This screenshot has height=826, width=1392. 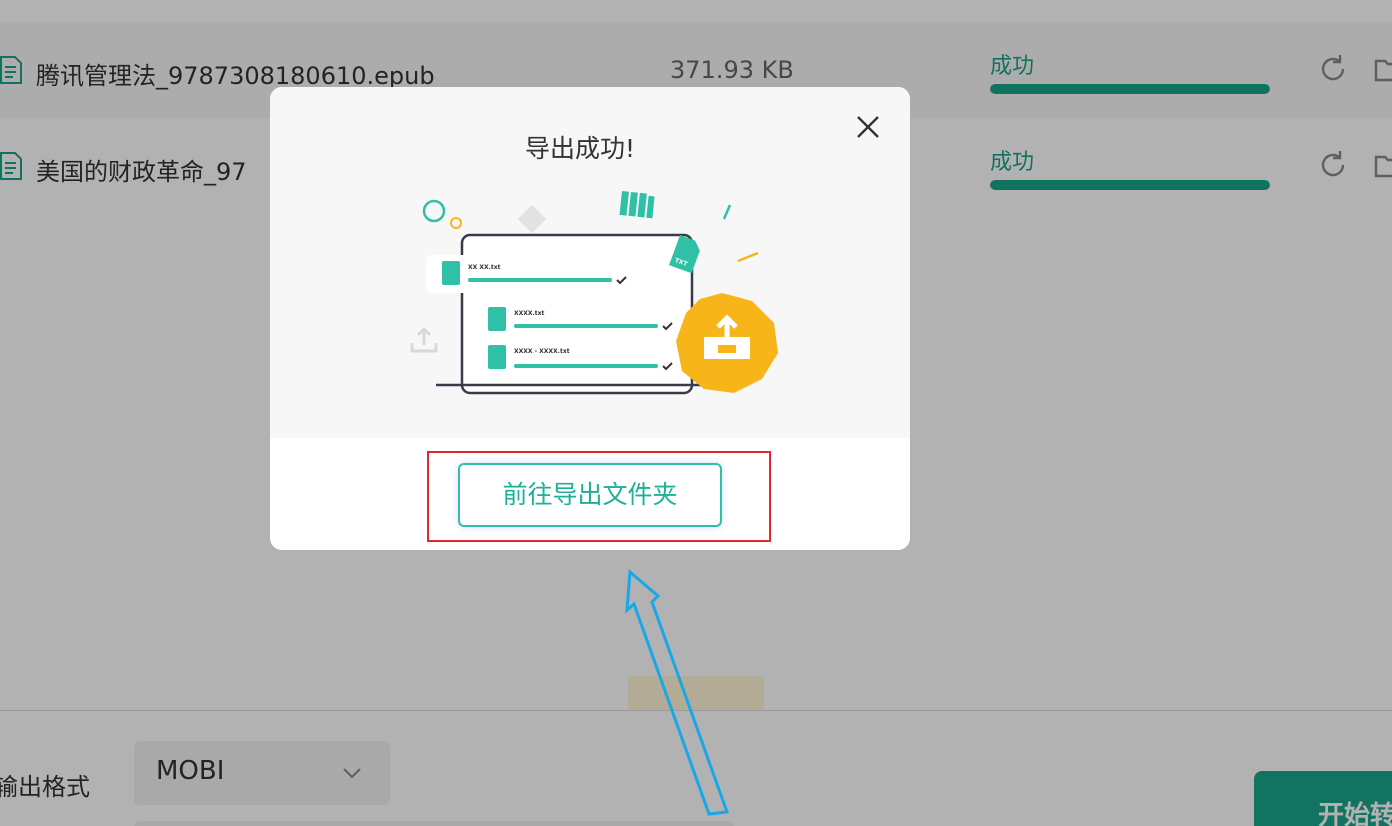 I want to click on svg-text: XXXX.txt, so click(x=529, y=313).